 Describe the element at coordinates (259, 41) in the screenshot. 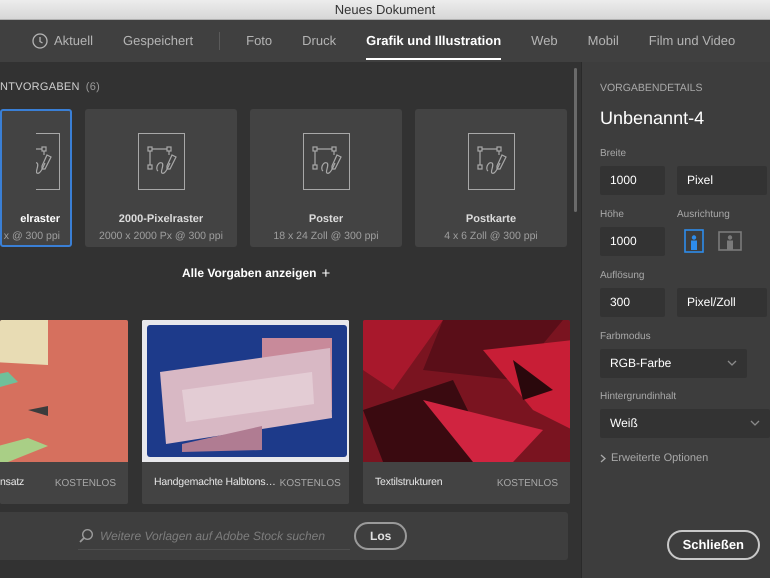

I see `tab: Foto` at that location.